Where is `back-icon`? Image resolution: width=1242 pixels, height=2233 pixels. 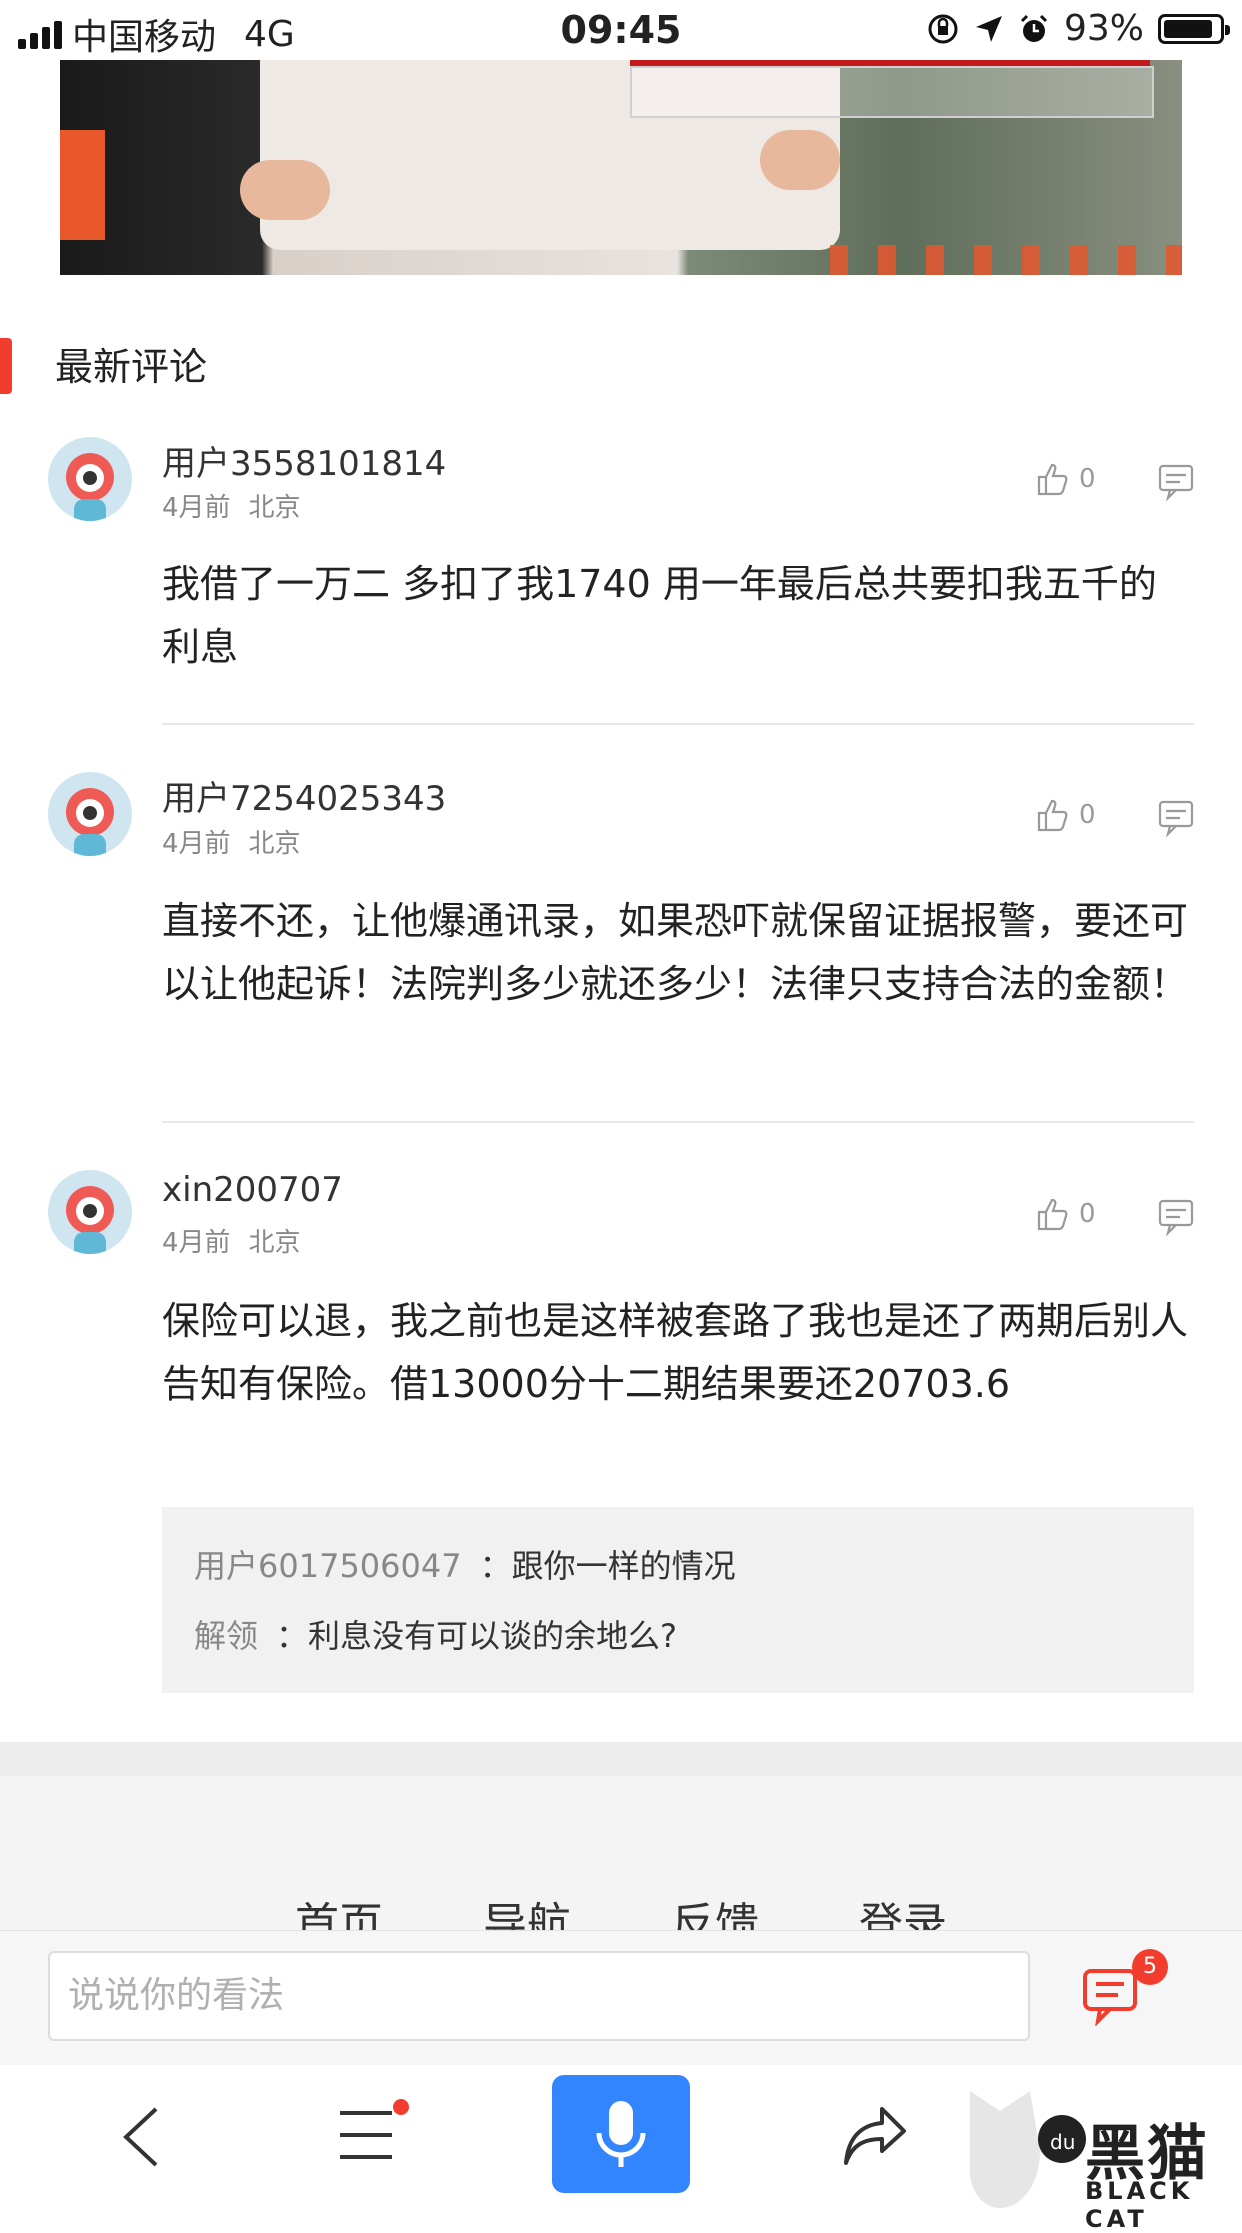 back-icon is located at coordinates (140, 2137).